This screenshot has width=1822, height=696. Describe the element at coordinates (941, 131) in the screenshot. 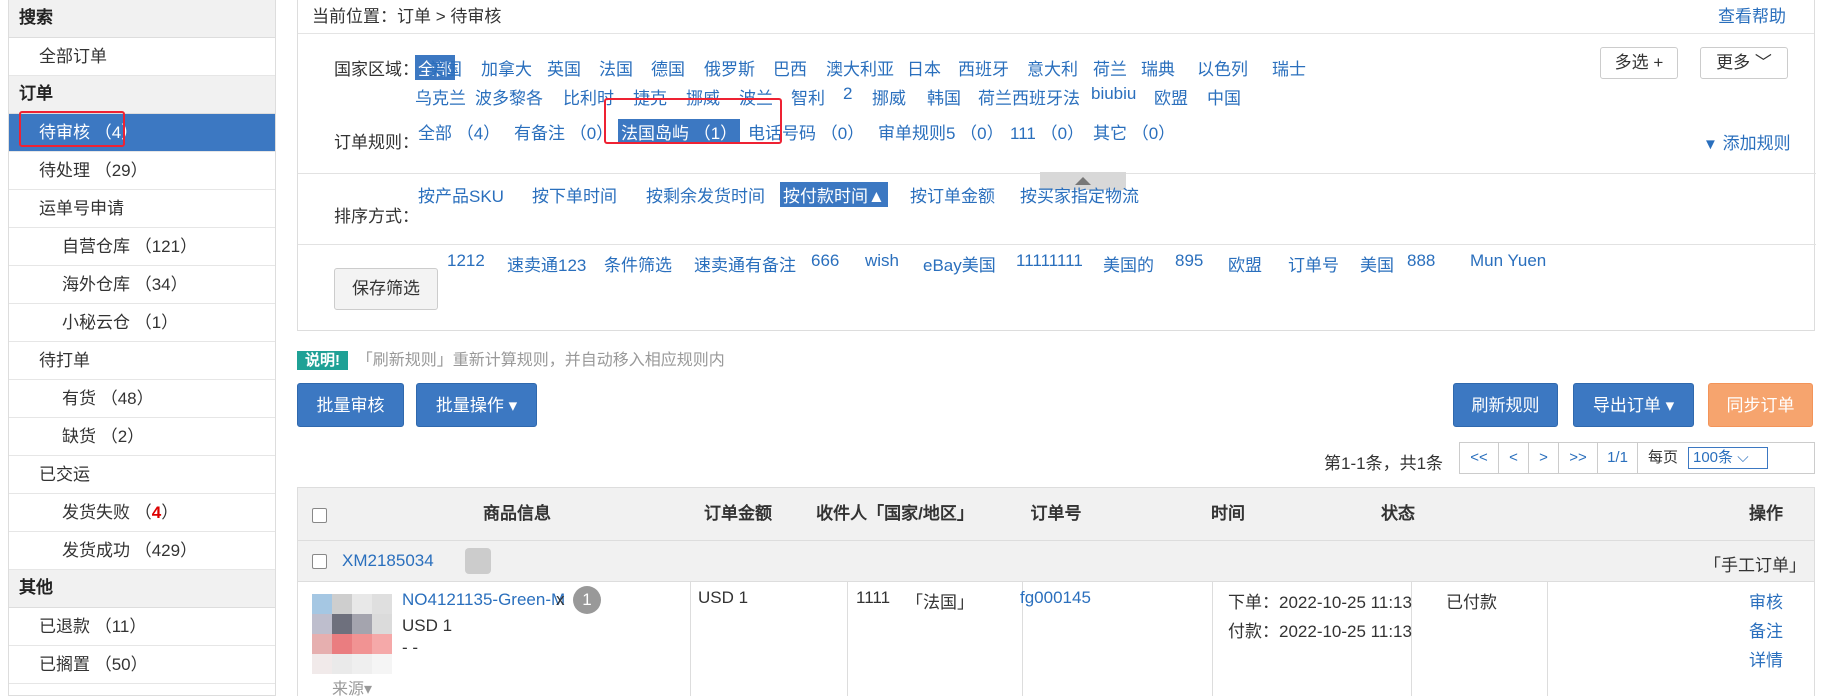

I see `rule-option: 审单规则5 （0）` at that location.